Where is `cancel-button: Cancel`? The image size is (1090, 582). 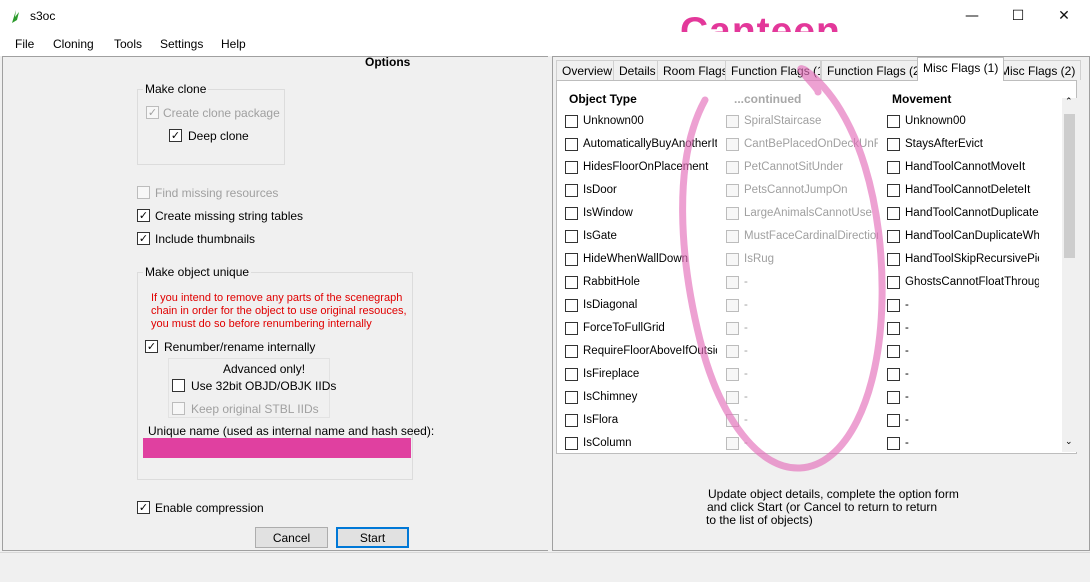
cancel-button: Cancel is located at coordinates (291, 537).